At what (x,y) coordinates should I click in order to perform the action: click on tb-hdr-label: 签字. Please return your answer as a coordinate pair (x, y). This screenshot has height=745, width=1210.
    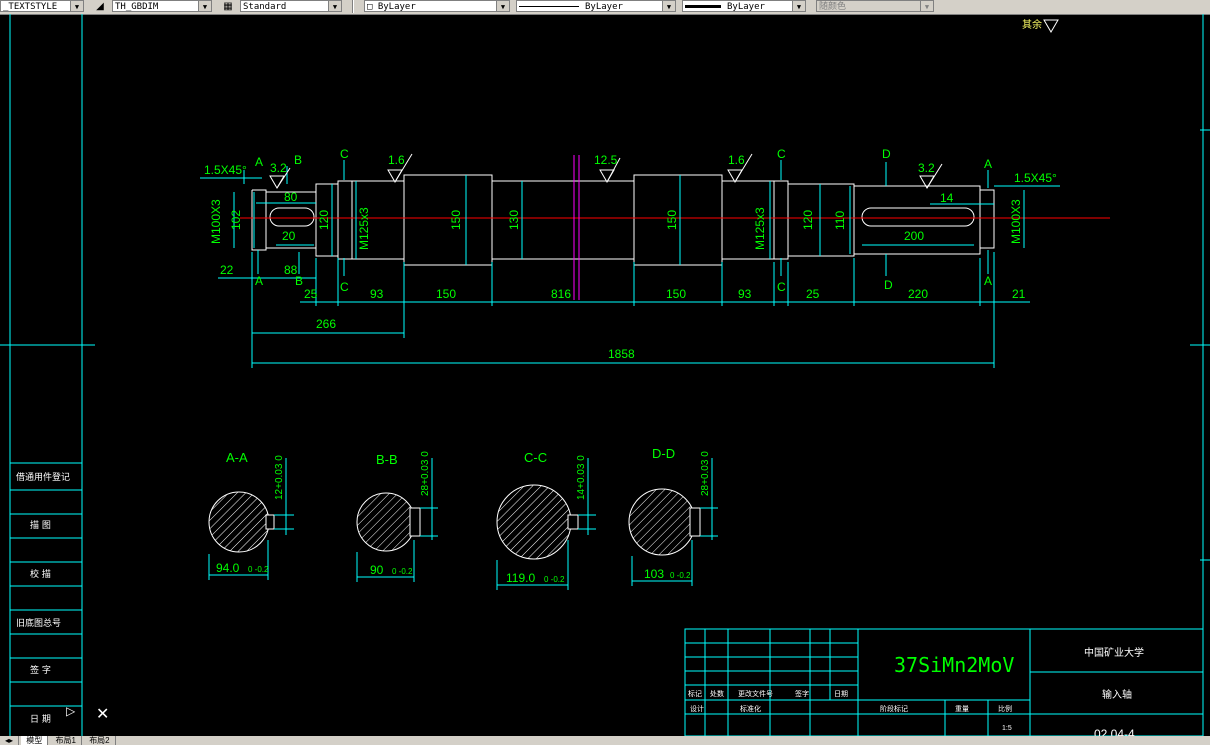
    Looking at the image, I should click on (802, 693).